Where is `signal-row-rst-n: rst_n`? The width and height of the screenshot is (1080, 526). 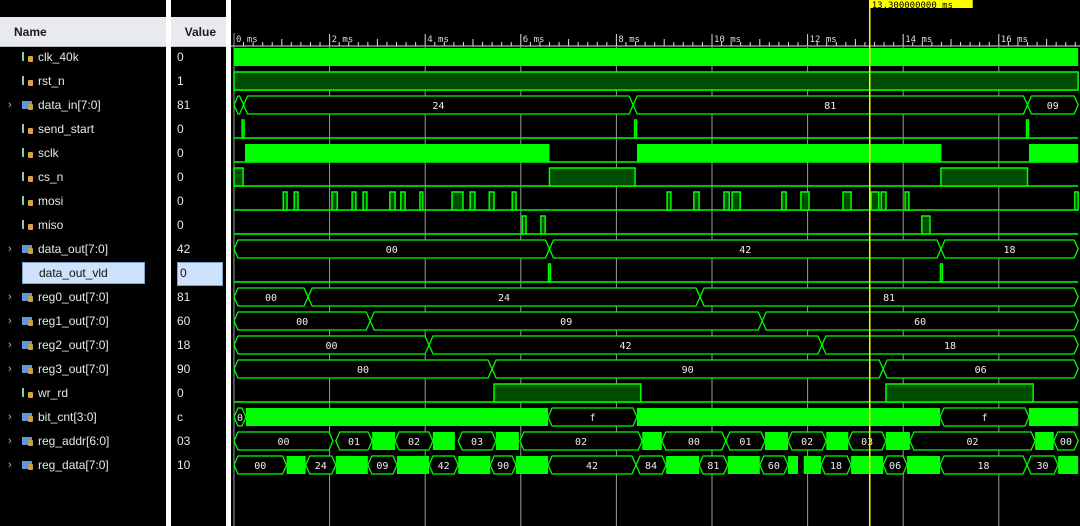
signal-row-rst-n: rst_n is located at coordinates (83, 81).